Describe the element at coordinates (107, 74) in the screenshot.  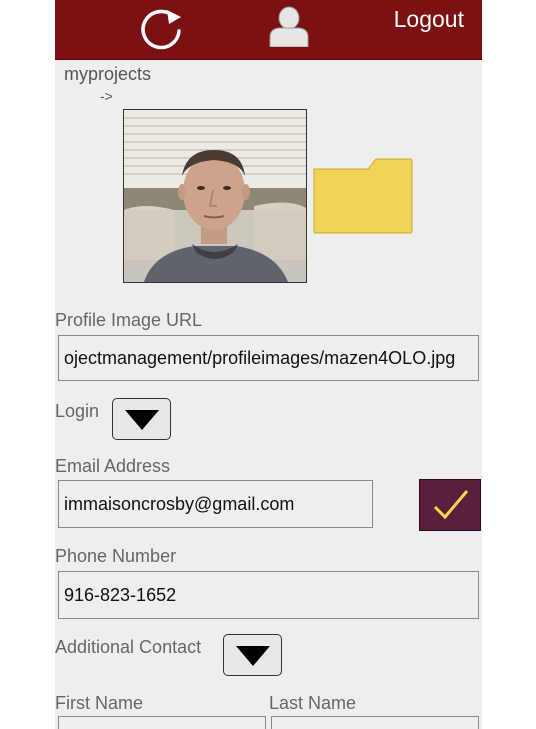
I see `breadcrumb: myprojects` at that location.